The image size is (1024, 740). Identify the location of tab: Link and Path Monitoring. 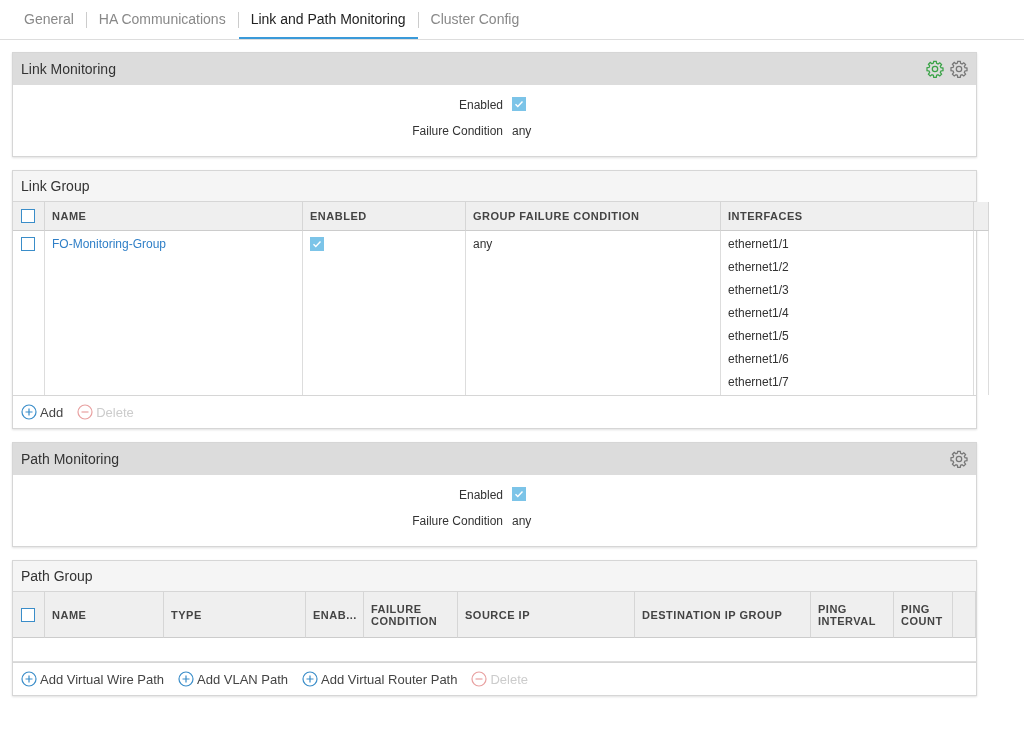
(328, 19).